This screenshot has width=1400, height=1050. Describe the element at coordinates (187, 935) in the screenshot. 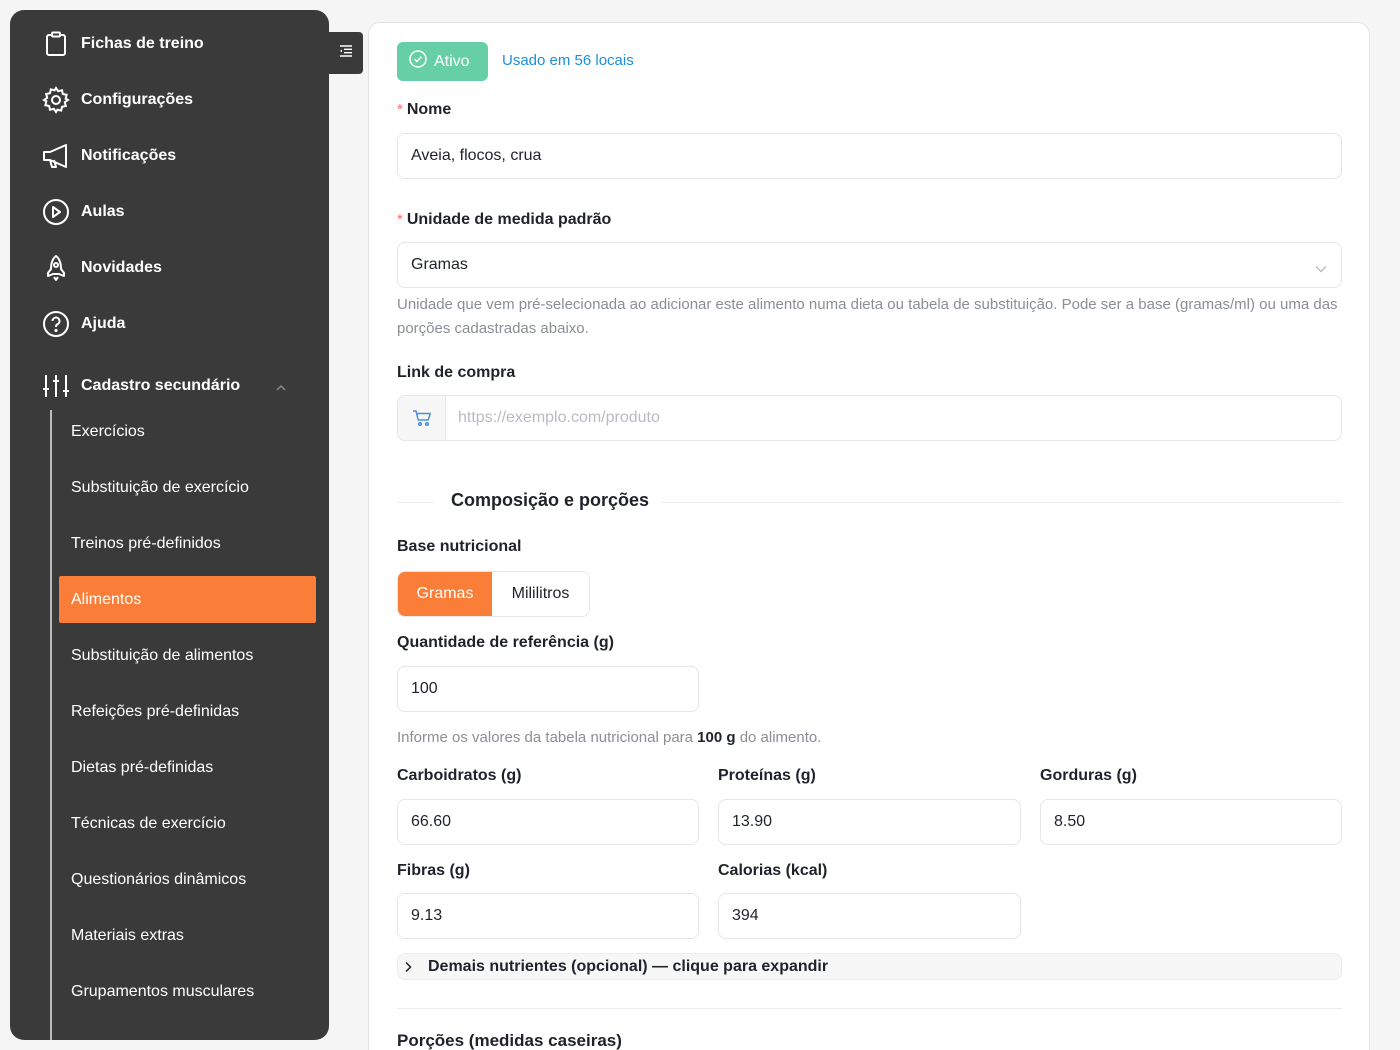

I see `submenu-item-materiais-extras: Materiais extras` at that location.